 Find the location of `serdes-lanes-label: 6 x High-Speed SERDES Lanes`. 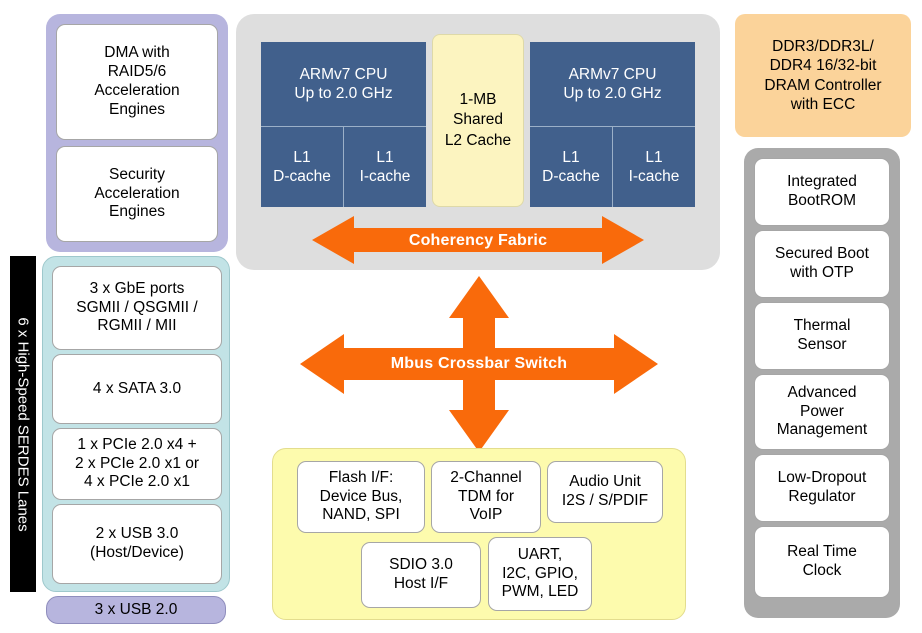

serdes-lanes-label: 6 x High-Speed SERDES Lanes is located at coordinates (23, 424).